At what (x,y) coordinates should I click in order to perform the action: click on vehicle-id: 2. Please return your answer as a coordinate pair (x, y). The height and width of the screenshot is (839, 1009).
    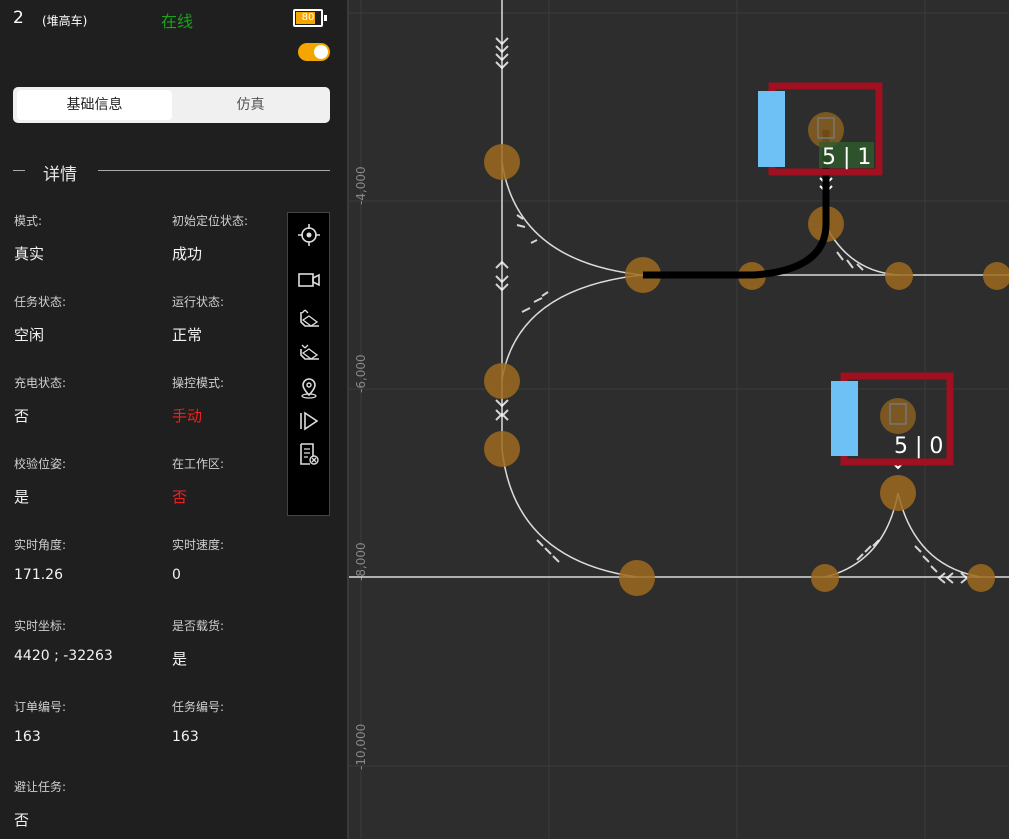
    Looking at the image, I should click on (18, 18).